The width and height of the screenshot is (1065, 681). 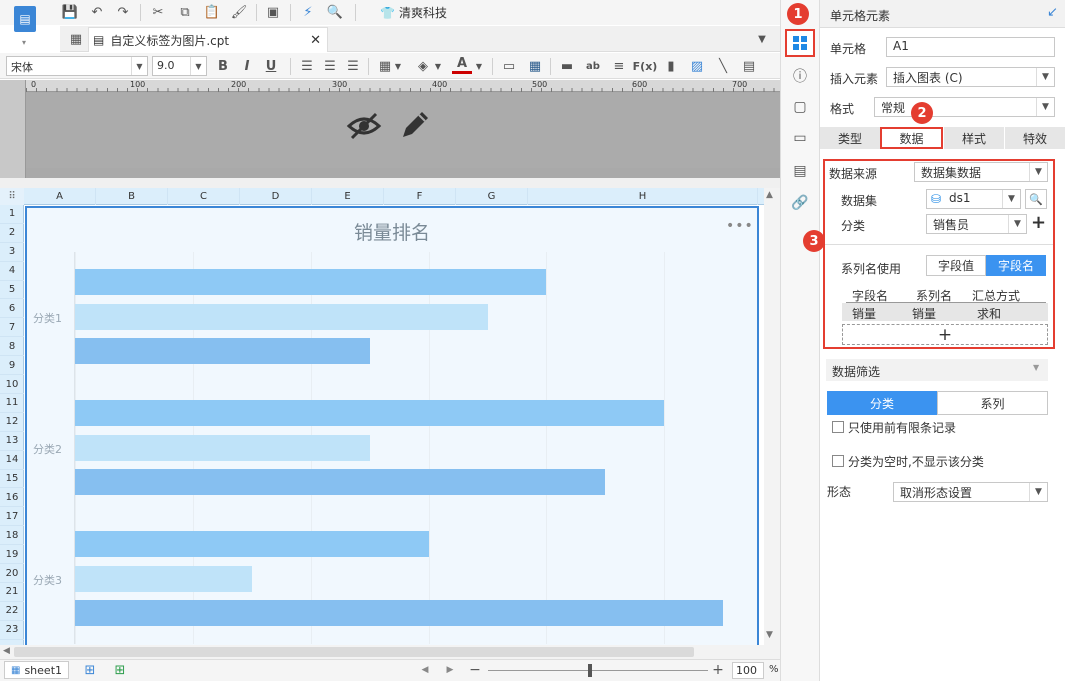 What do you see at coordinates (12, 347) in the screenshot?
I see `row-header: 8` at bounding box center [12, 347].